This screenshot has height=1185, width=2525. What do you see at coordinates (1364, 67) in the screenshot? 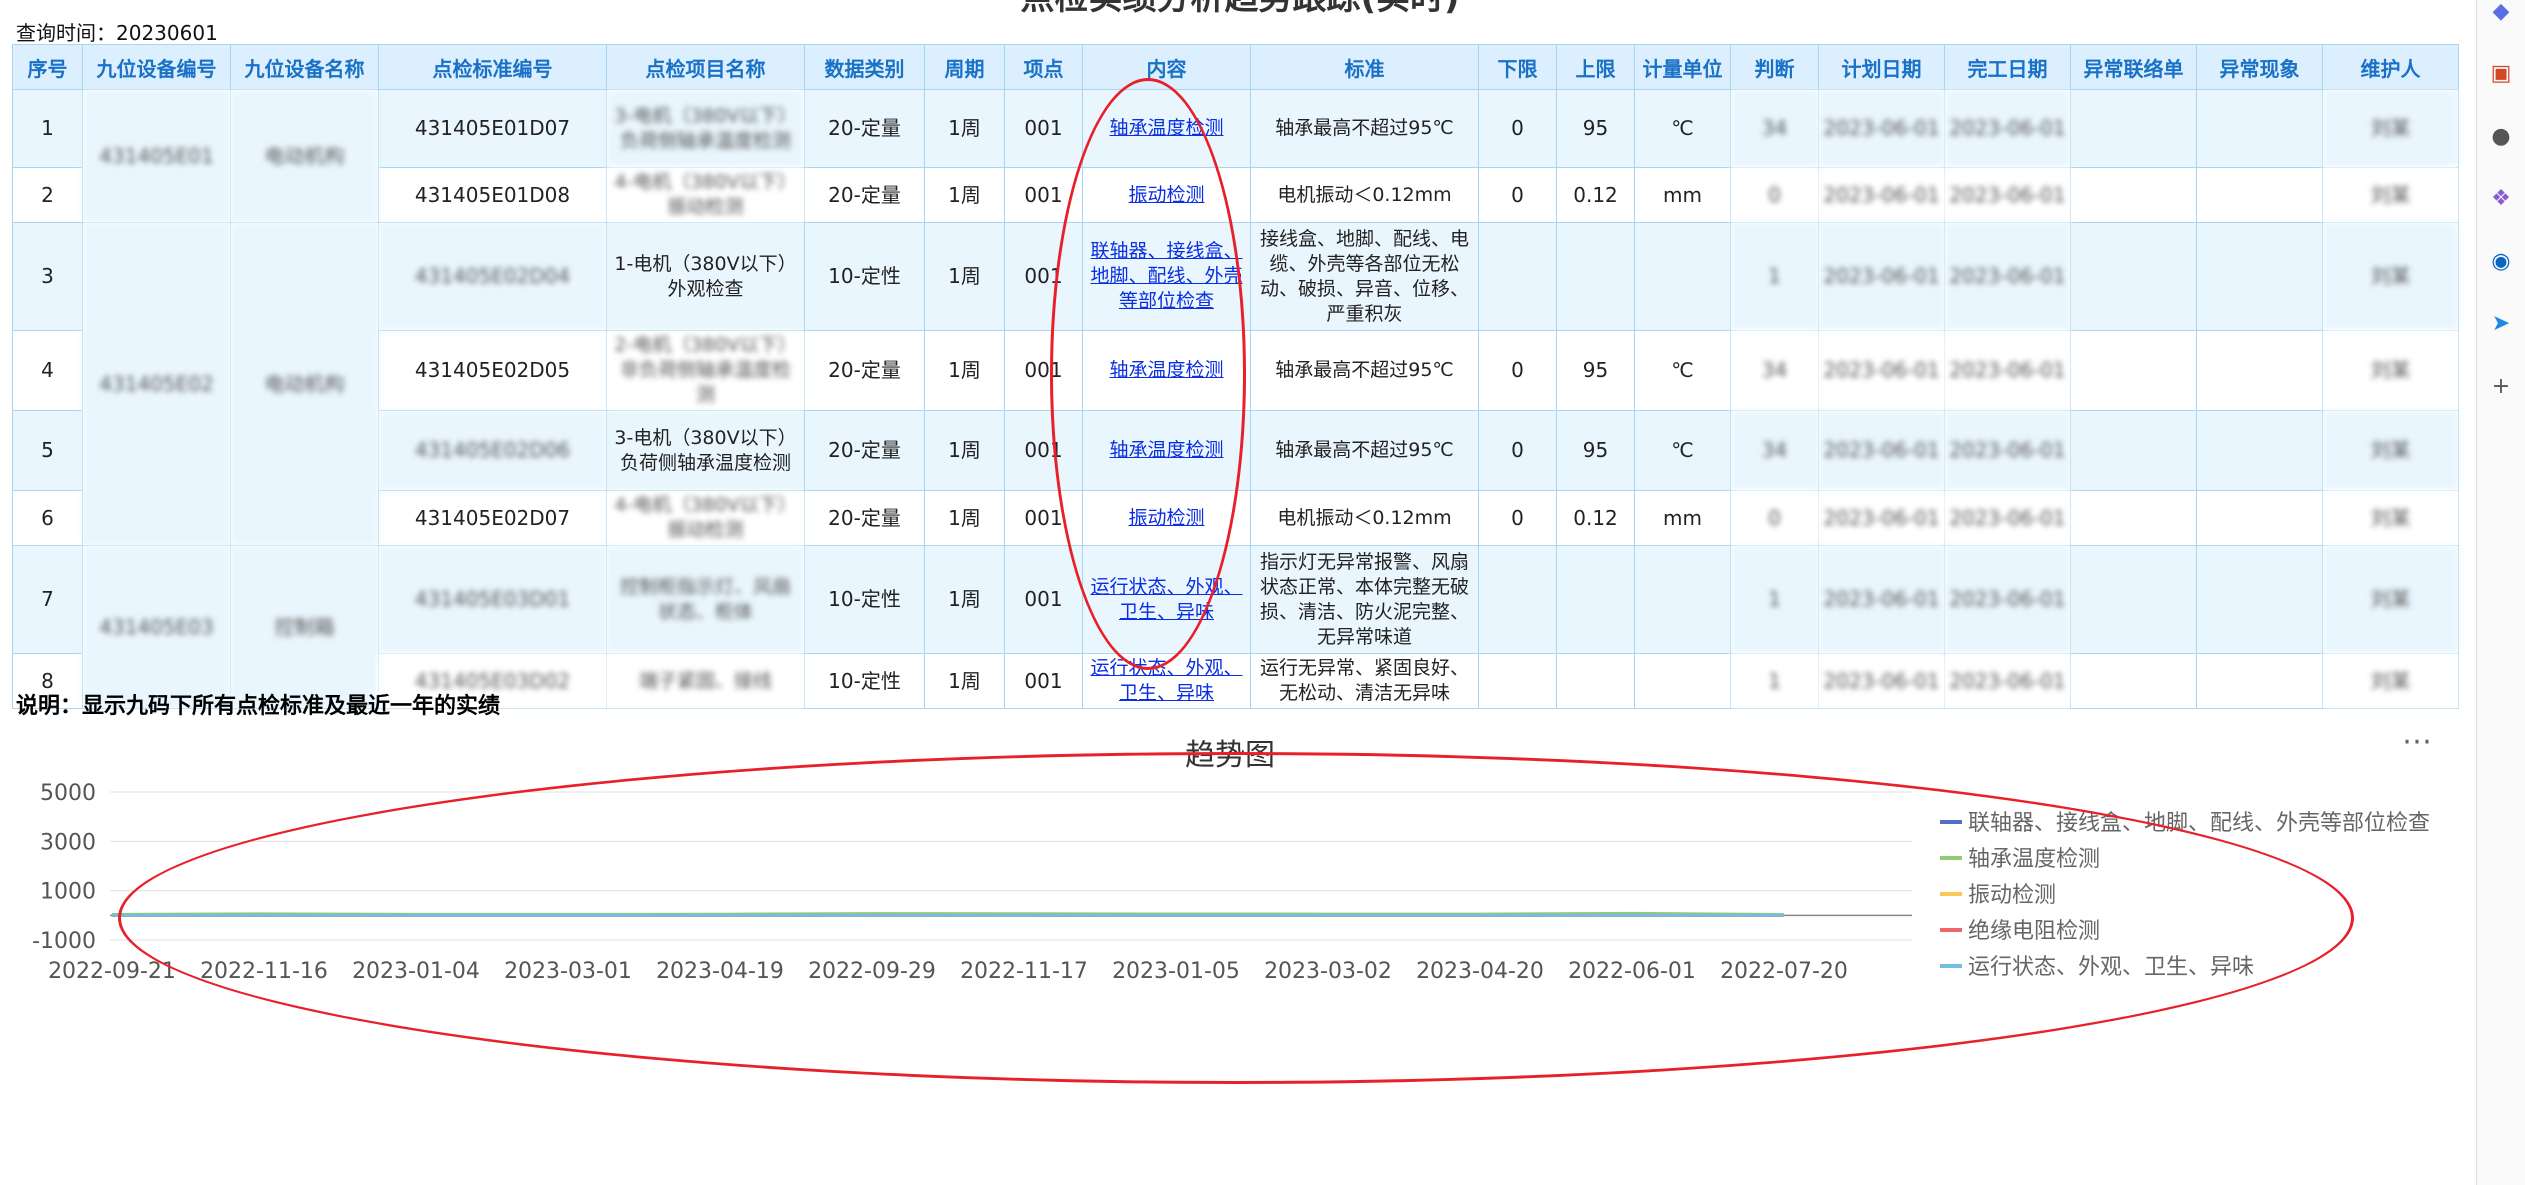
I see `header-cell: 标准` at bounding box center [1364, 67].